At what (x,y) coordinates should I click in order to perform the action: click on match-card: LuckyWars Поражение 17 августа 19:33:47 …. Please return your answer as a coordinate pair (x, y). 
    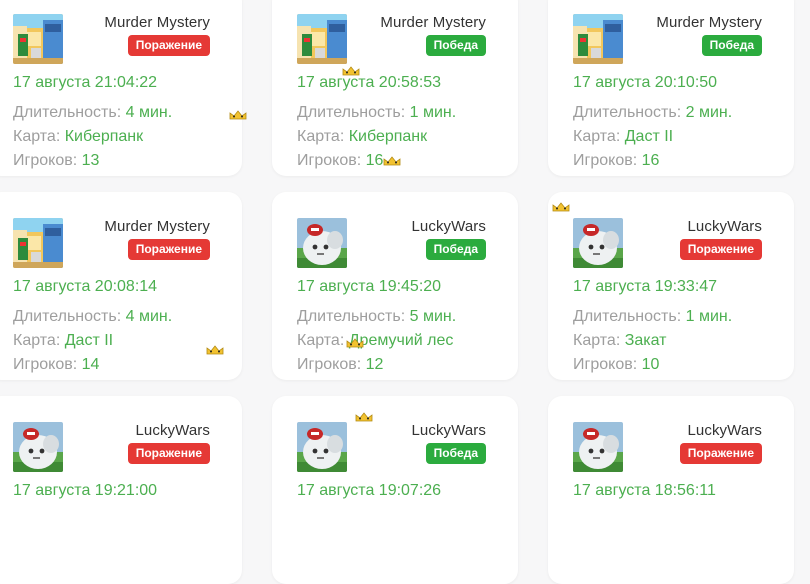
    Looking at the image, I should click on (671, 286).